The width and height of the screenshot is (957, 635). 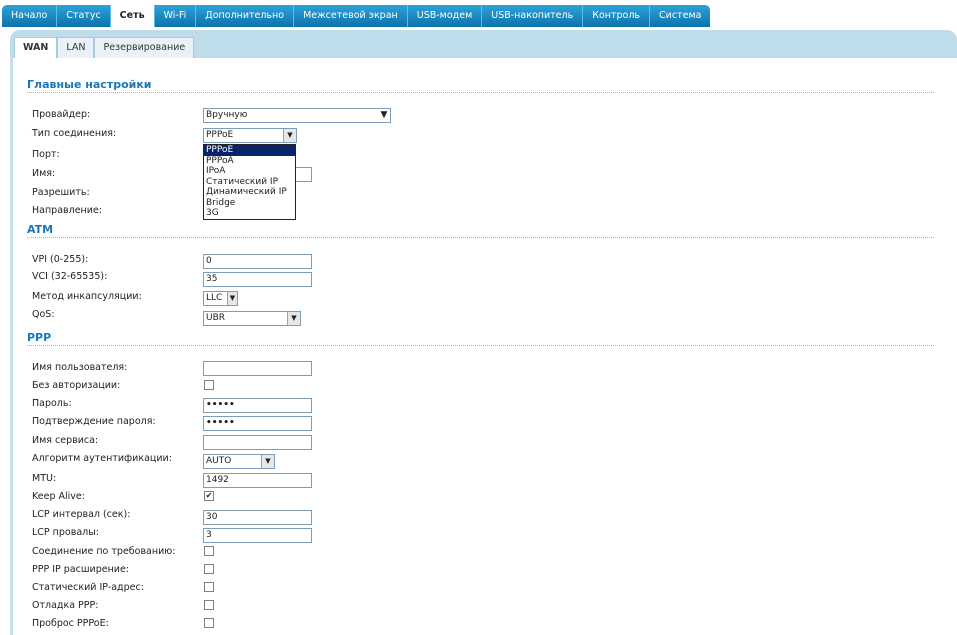 What do you see at coordinates (80, 367) in the screenshot?
I see `username-label: Имя пользователя:` at bounding box center [80, 367].